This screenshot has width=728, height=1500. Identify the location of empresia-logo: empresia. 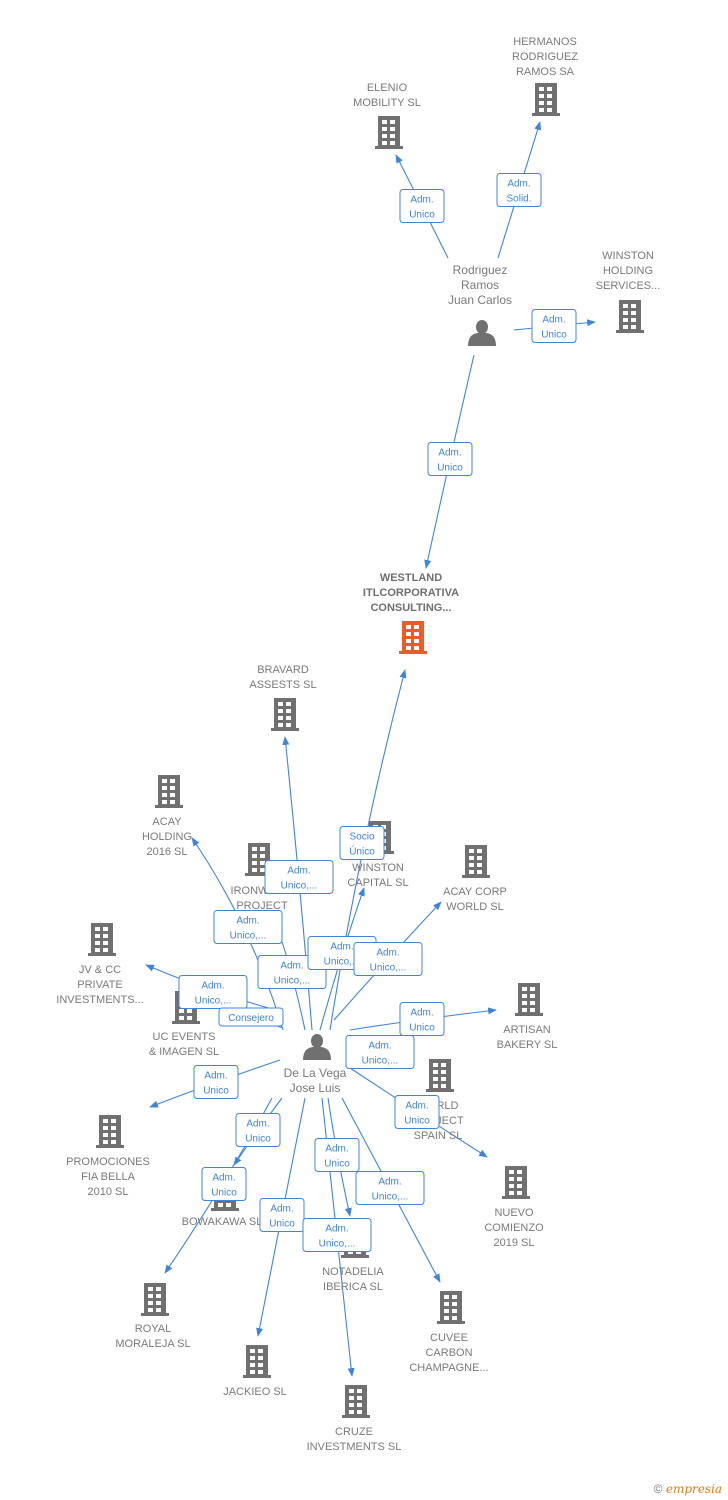
(694, 1489).